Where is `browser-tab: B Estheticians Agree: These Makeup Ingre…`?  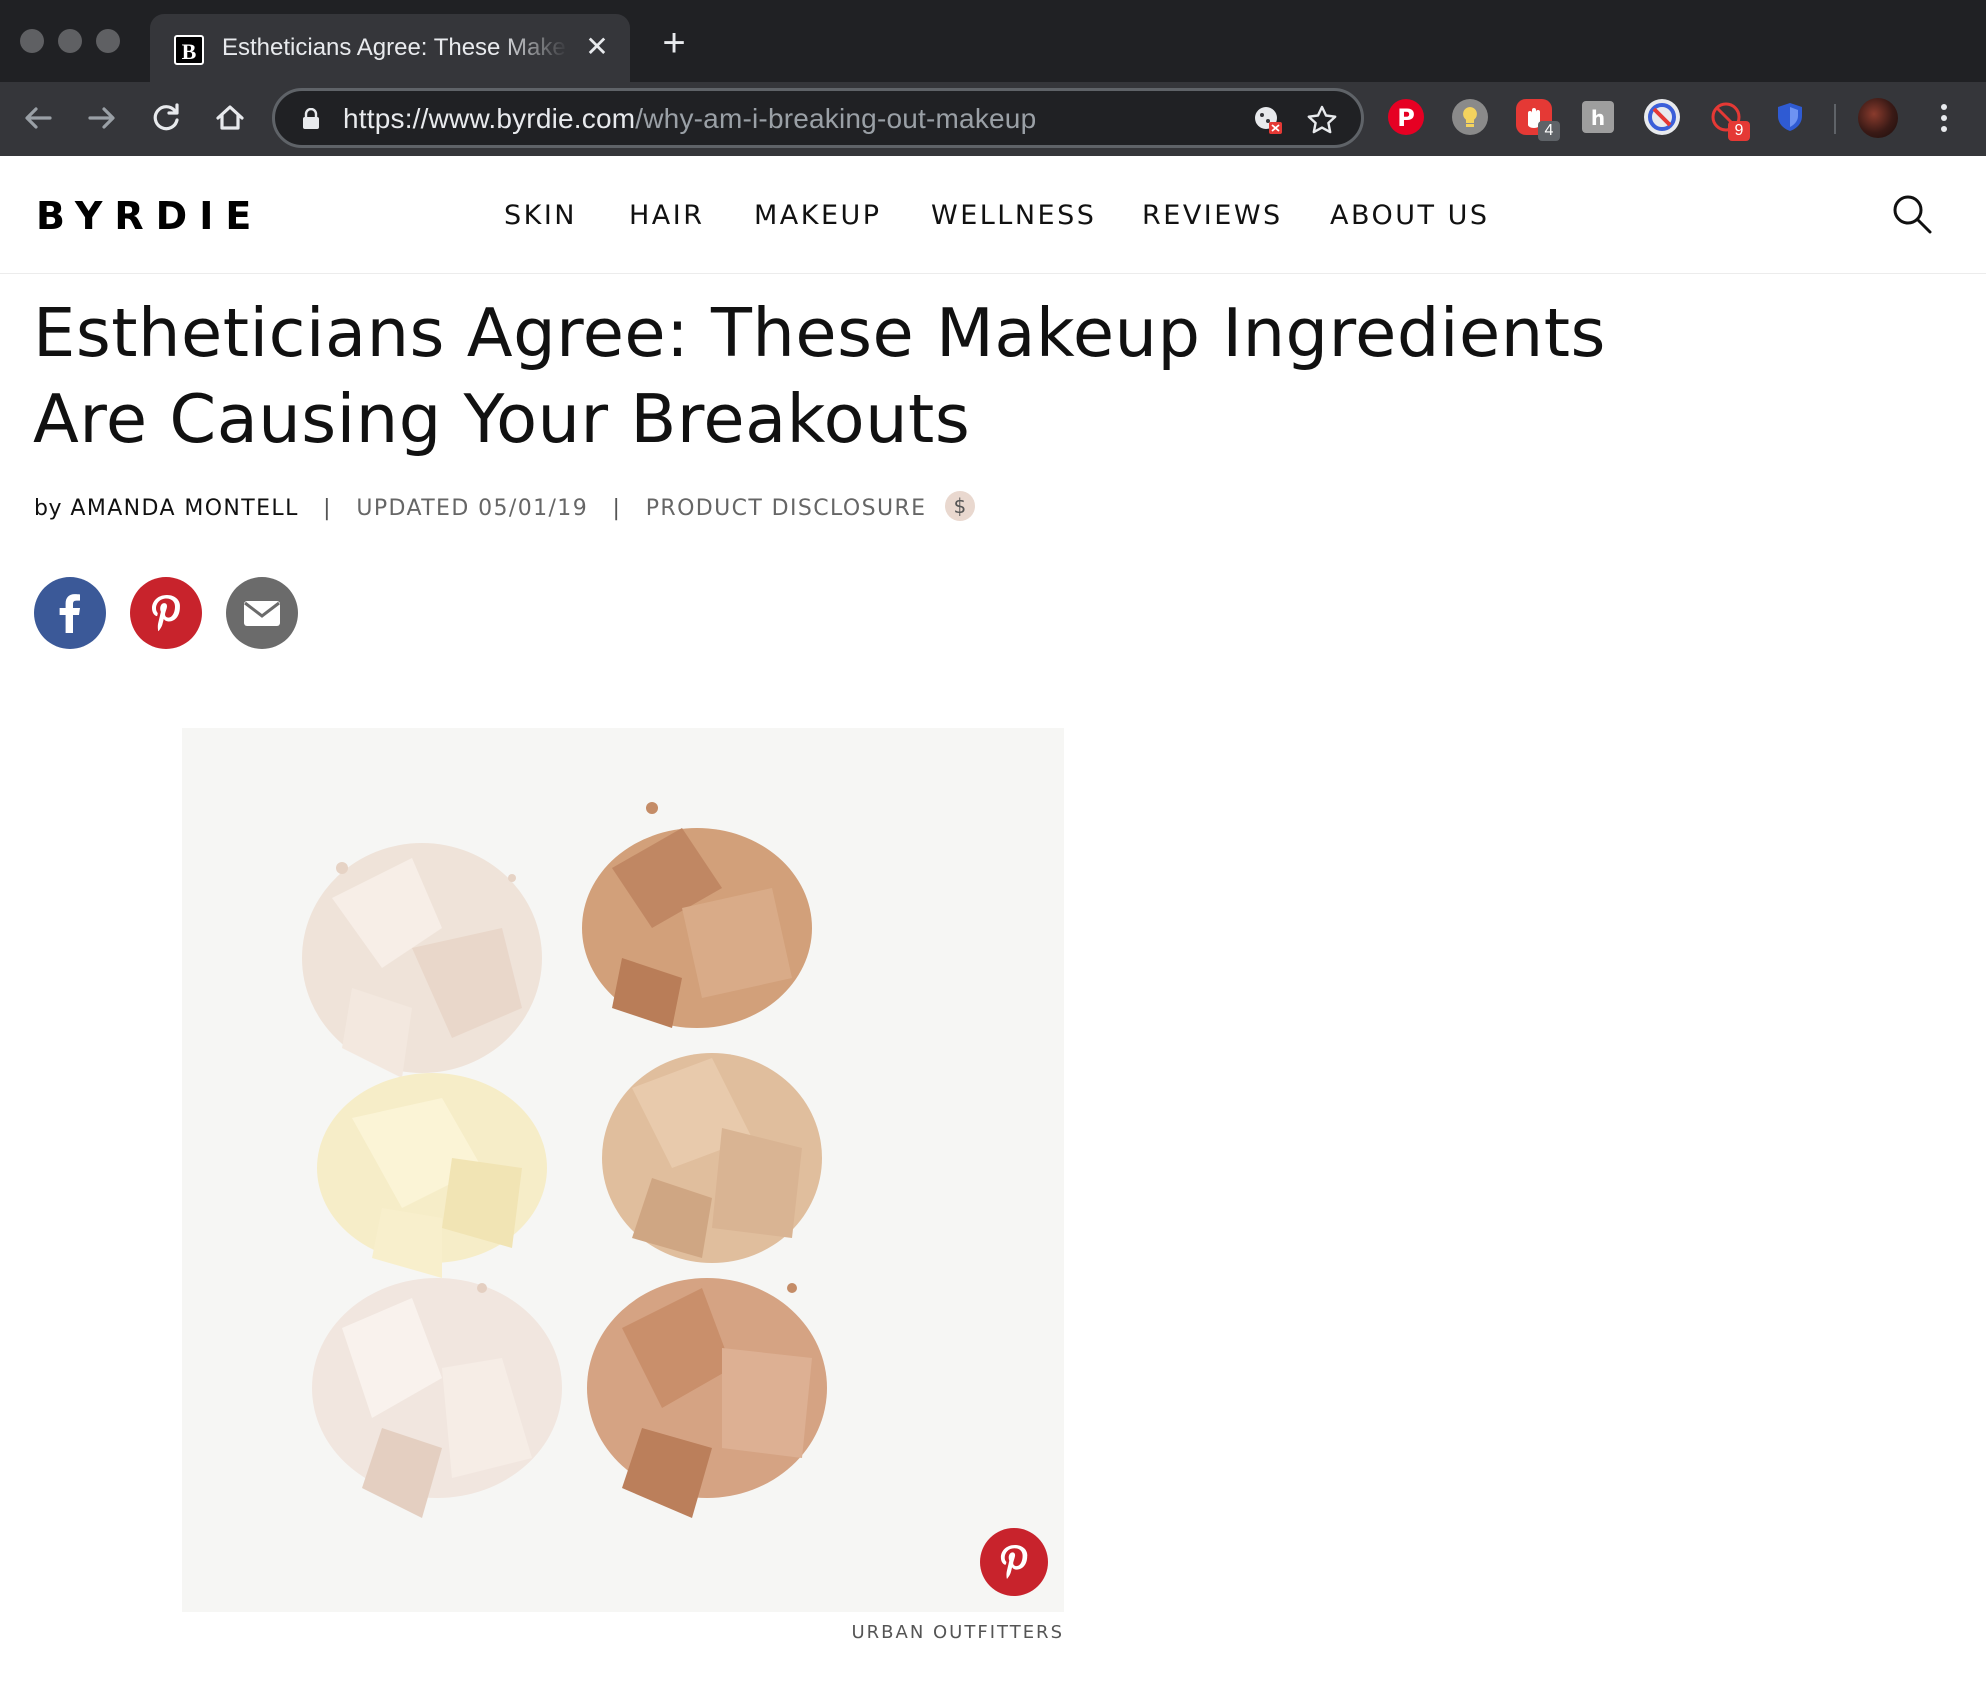 browser-tab: B Estheticians Agree: These Makeup Ingre… is located at coordinates (390, 48).